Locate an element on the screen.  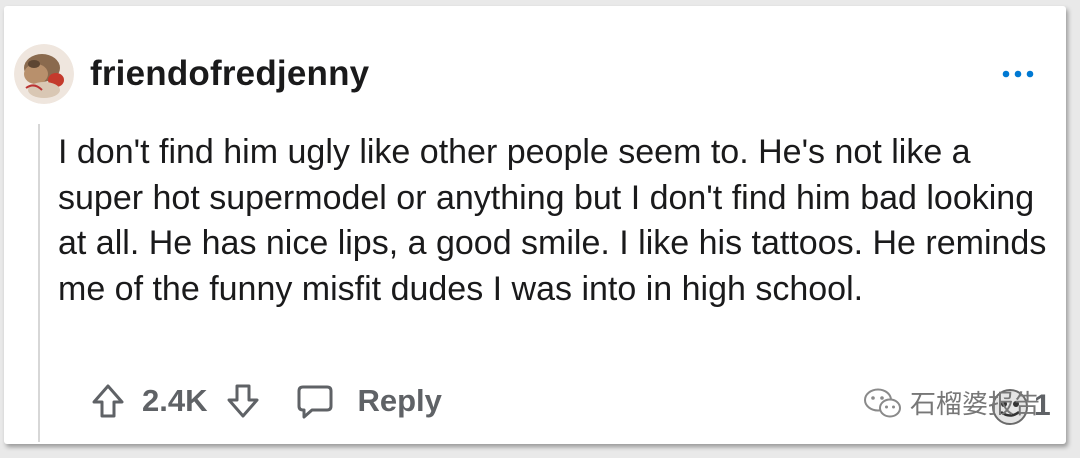
downvote-button is located at coordinates (243, 401).